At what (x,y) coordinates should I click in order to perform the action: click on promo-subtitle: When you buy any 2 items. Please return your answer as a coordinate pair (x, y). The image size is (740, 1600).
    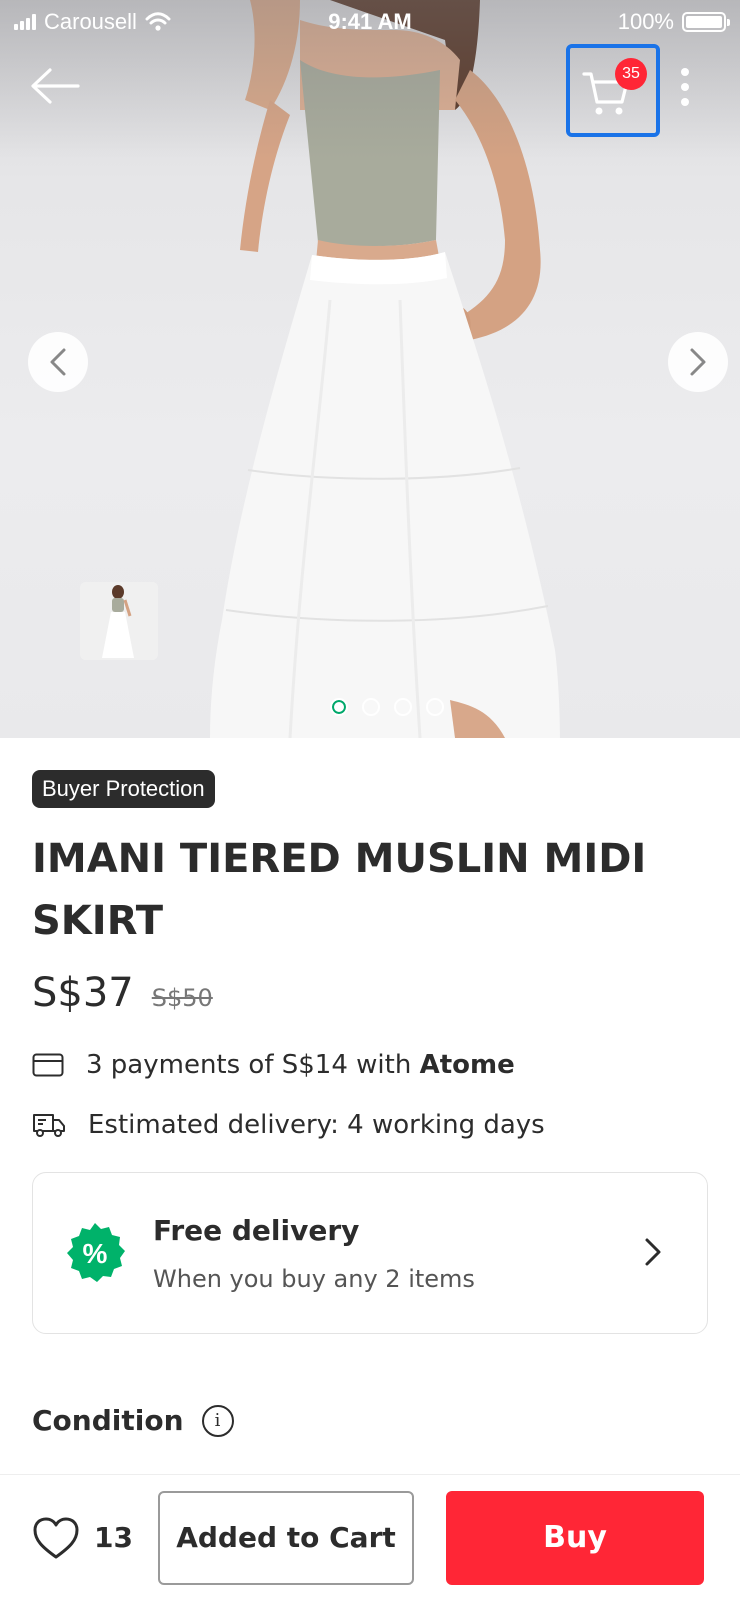
    Looking at the image, I should click on (314, 1278).